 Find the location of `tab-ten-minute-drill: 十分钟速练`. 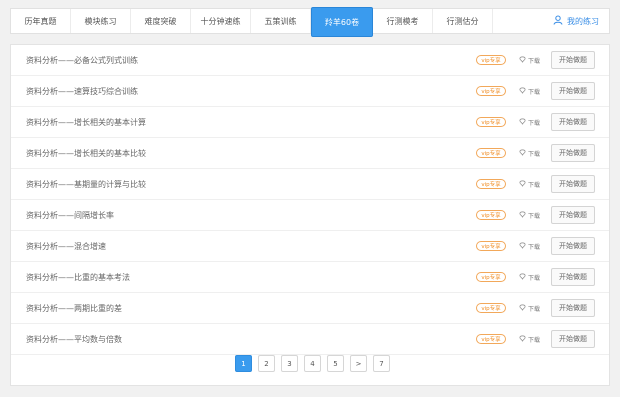

tab-ten-minute-drill: 十分钟速练 is located at coordinates (221, 21).